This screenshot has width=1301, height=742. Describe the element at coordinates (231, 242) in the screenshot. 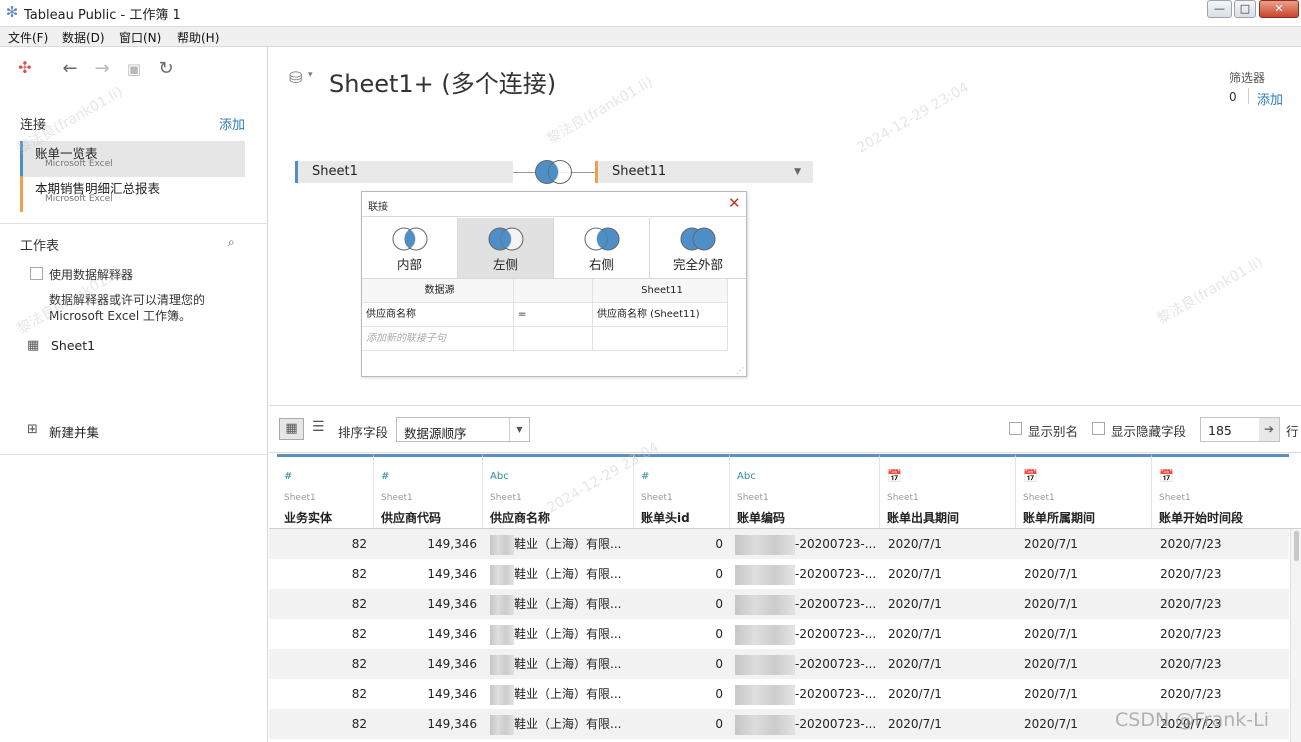

I see `search-icon: ⌕` at that location.